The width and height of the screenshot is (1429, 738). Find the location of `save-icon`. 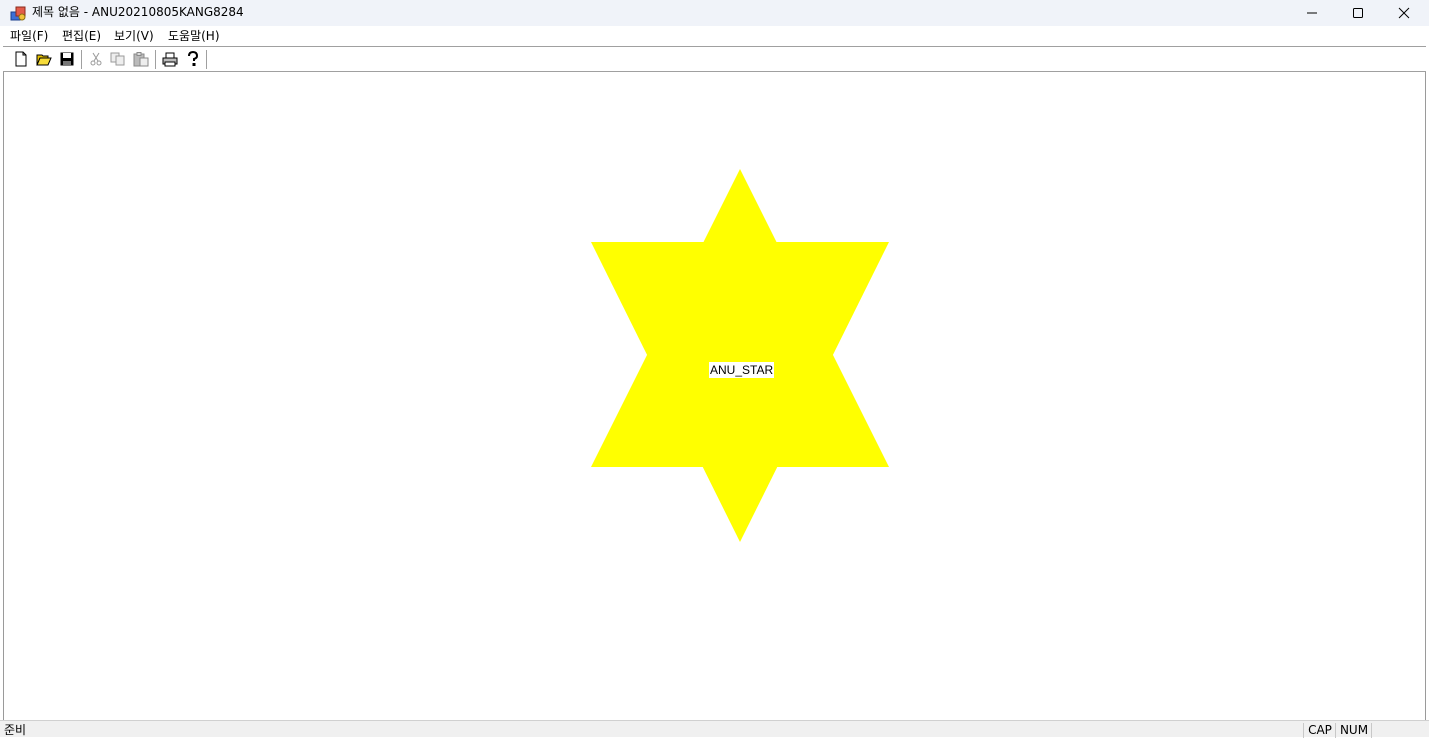

save-icon is located at coordinates (67, 59).